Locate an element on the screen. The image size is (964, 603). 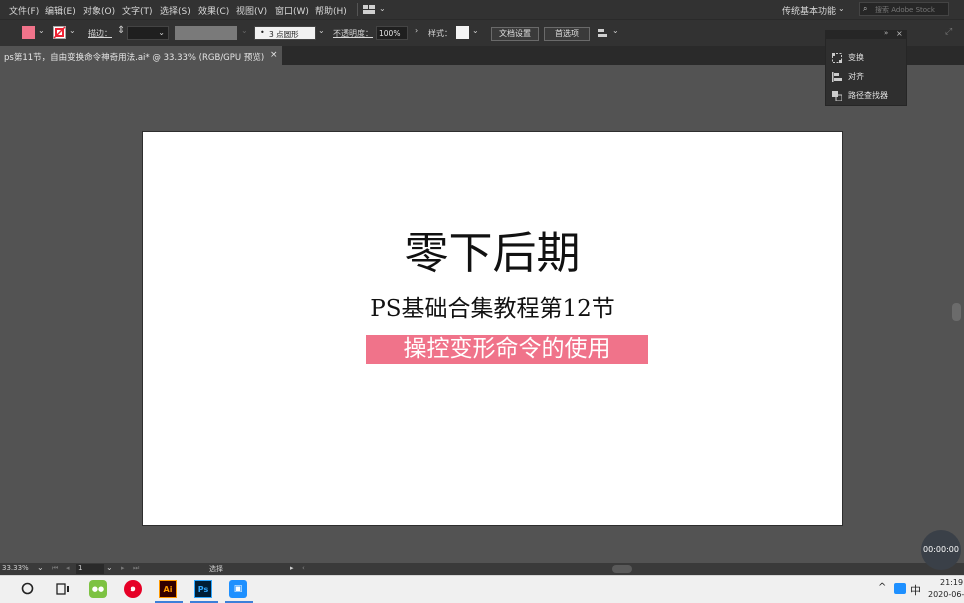
illustrator-icon: Ai is located at coordinates (168, 589).